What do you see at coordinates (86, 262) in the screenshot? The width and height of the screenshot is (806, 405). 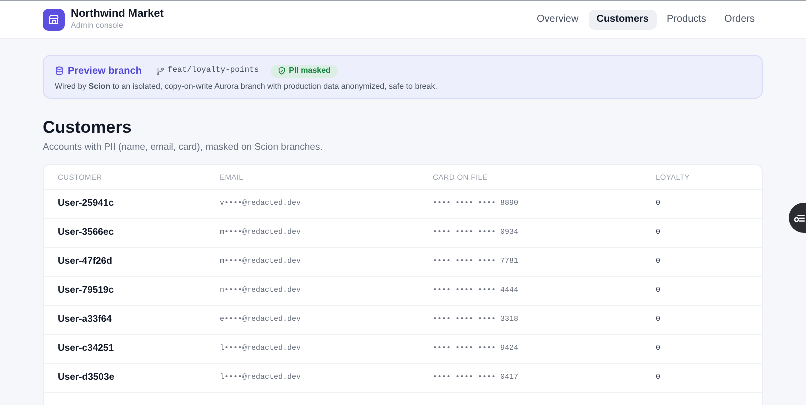 I see `customer-name: User-47f26d` at bounding box center [86, 262].